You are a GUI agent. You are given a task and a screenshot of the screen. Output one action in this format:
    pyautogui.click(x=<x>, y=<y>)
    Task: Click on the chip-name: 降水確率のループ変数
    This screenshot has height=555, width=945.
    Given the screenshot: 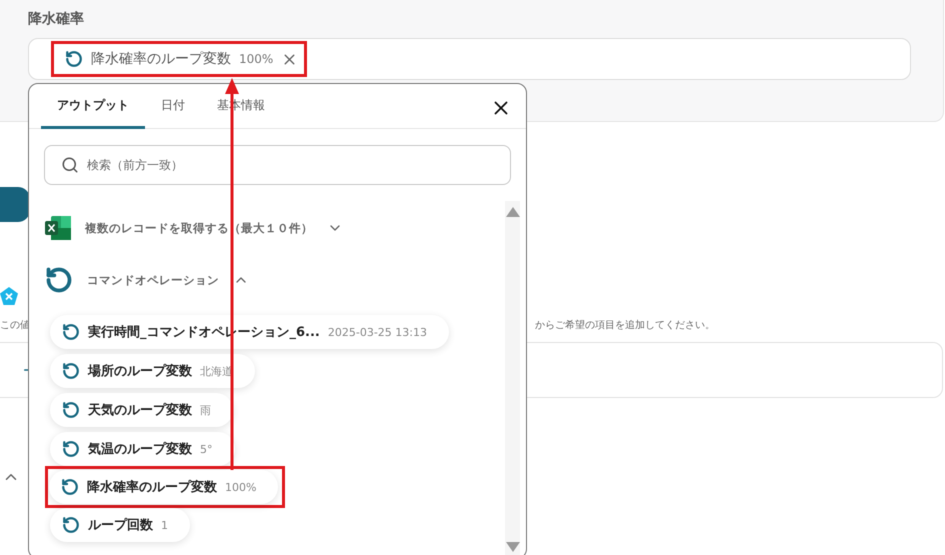 What is the action you would take?
    pyautogui.click(x=161, y=59)
    